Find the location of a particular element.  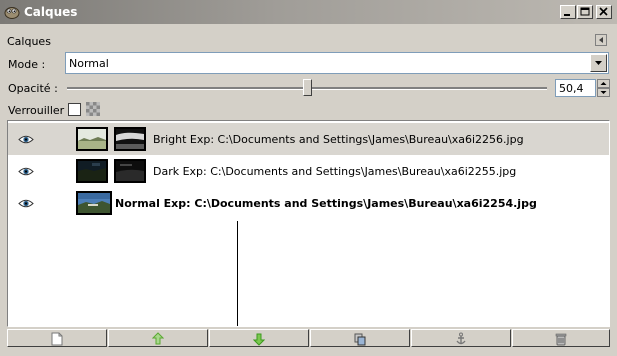

close-icon is located at coordinates (603, 11).